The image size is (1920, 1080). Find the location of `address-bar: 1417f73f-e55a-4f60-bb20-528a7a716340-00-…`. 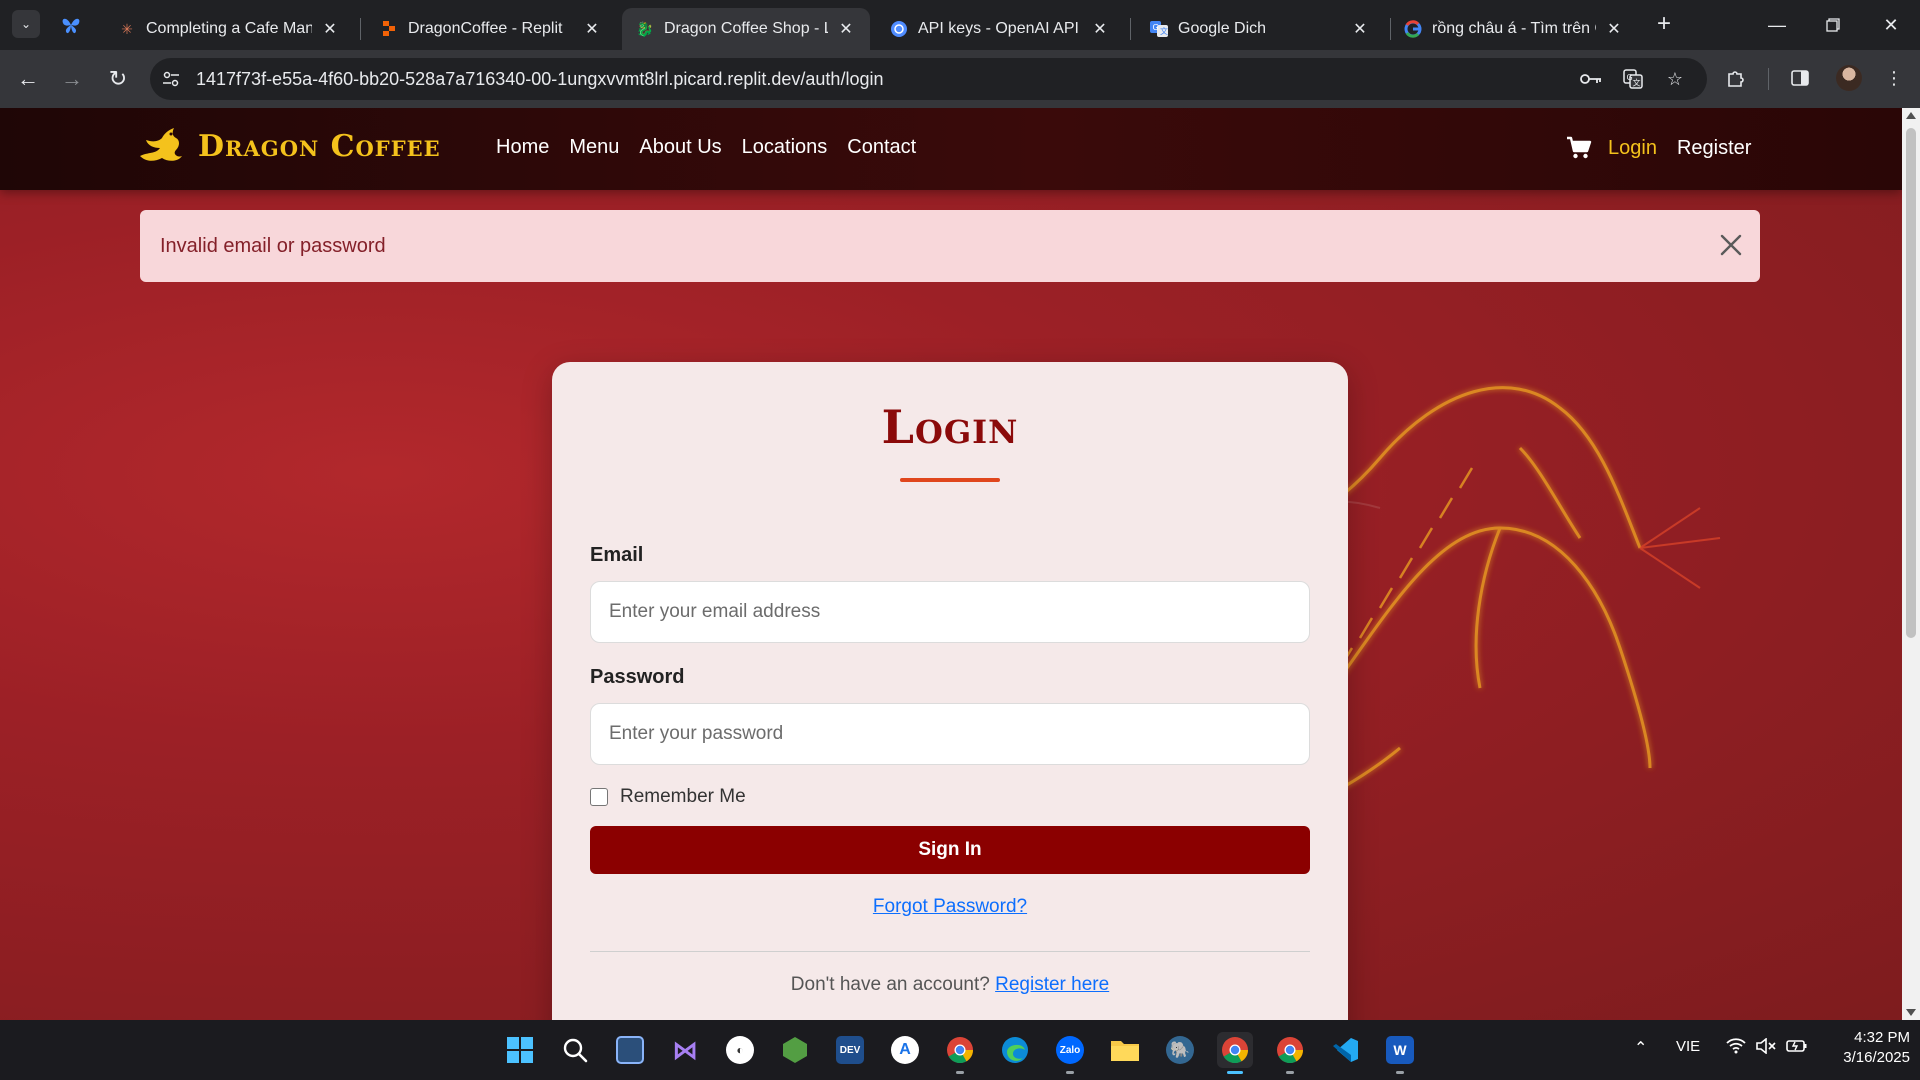

address-bar: 1417f73f-e55a-4f60-bb20-528a7a716340-00-… is located at coordinates (928, 79).